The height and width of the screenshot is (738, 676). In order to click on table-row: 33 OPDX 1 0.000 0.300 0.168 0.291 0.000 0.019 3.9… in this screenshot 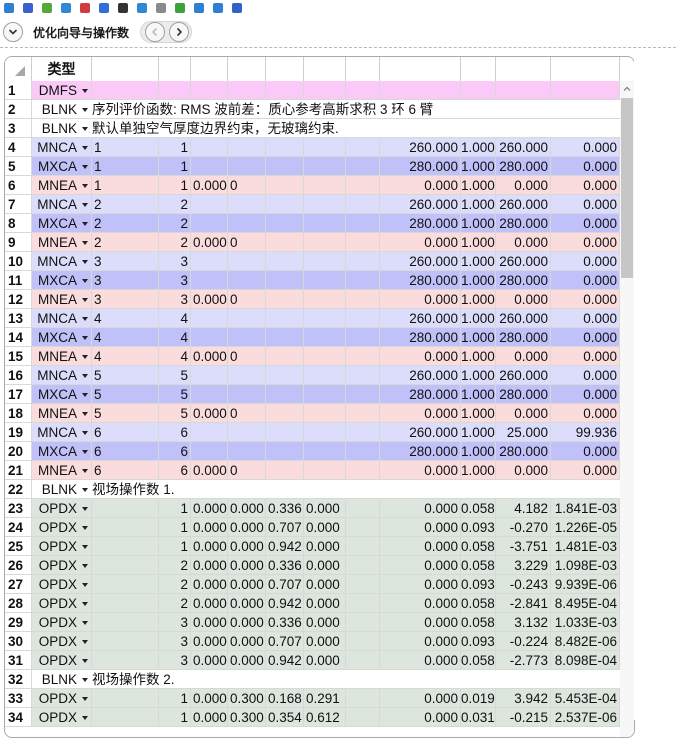, I will do `click(319, 698)`.